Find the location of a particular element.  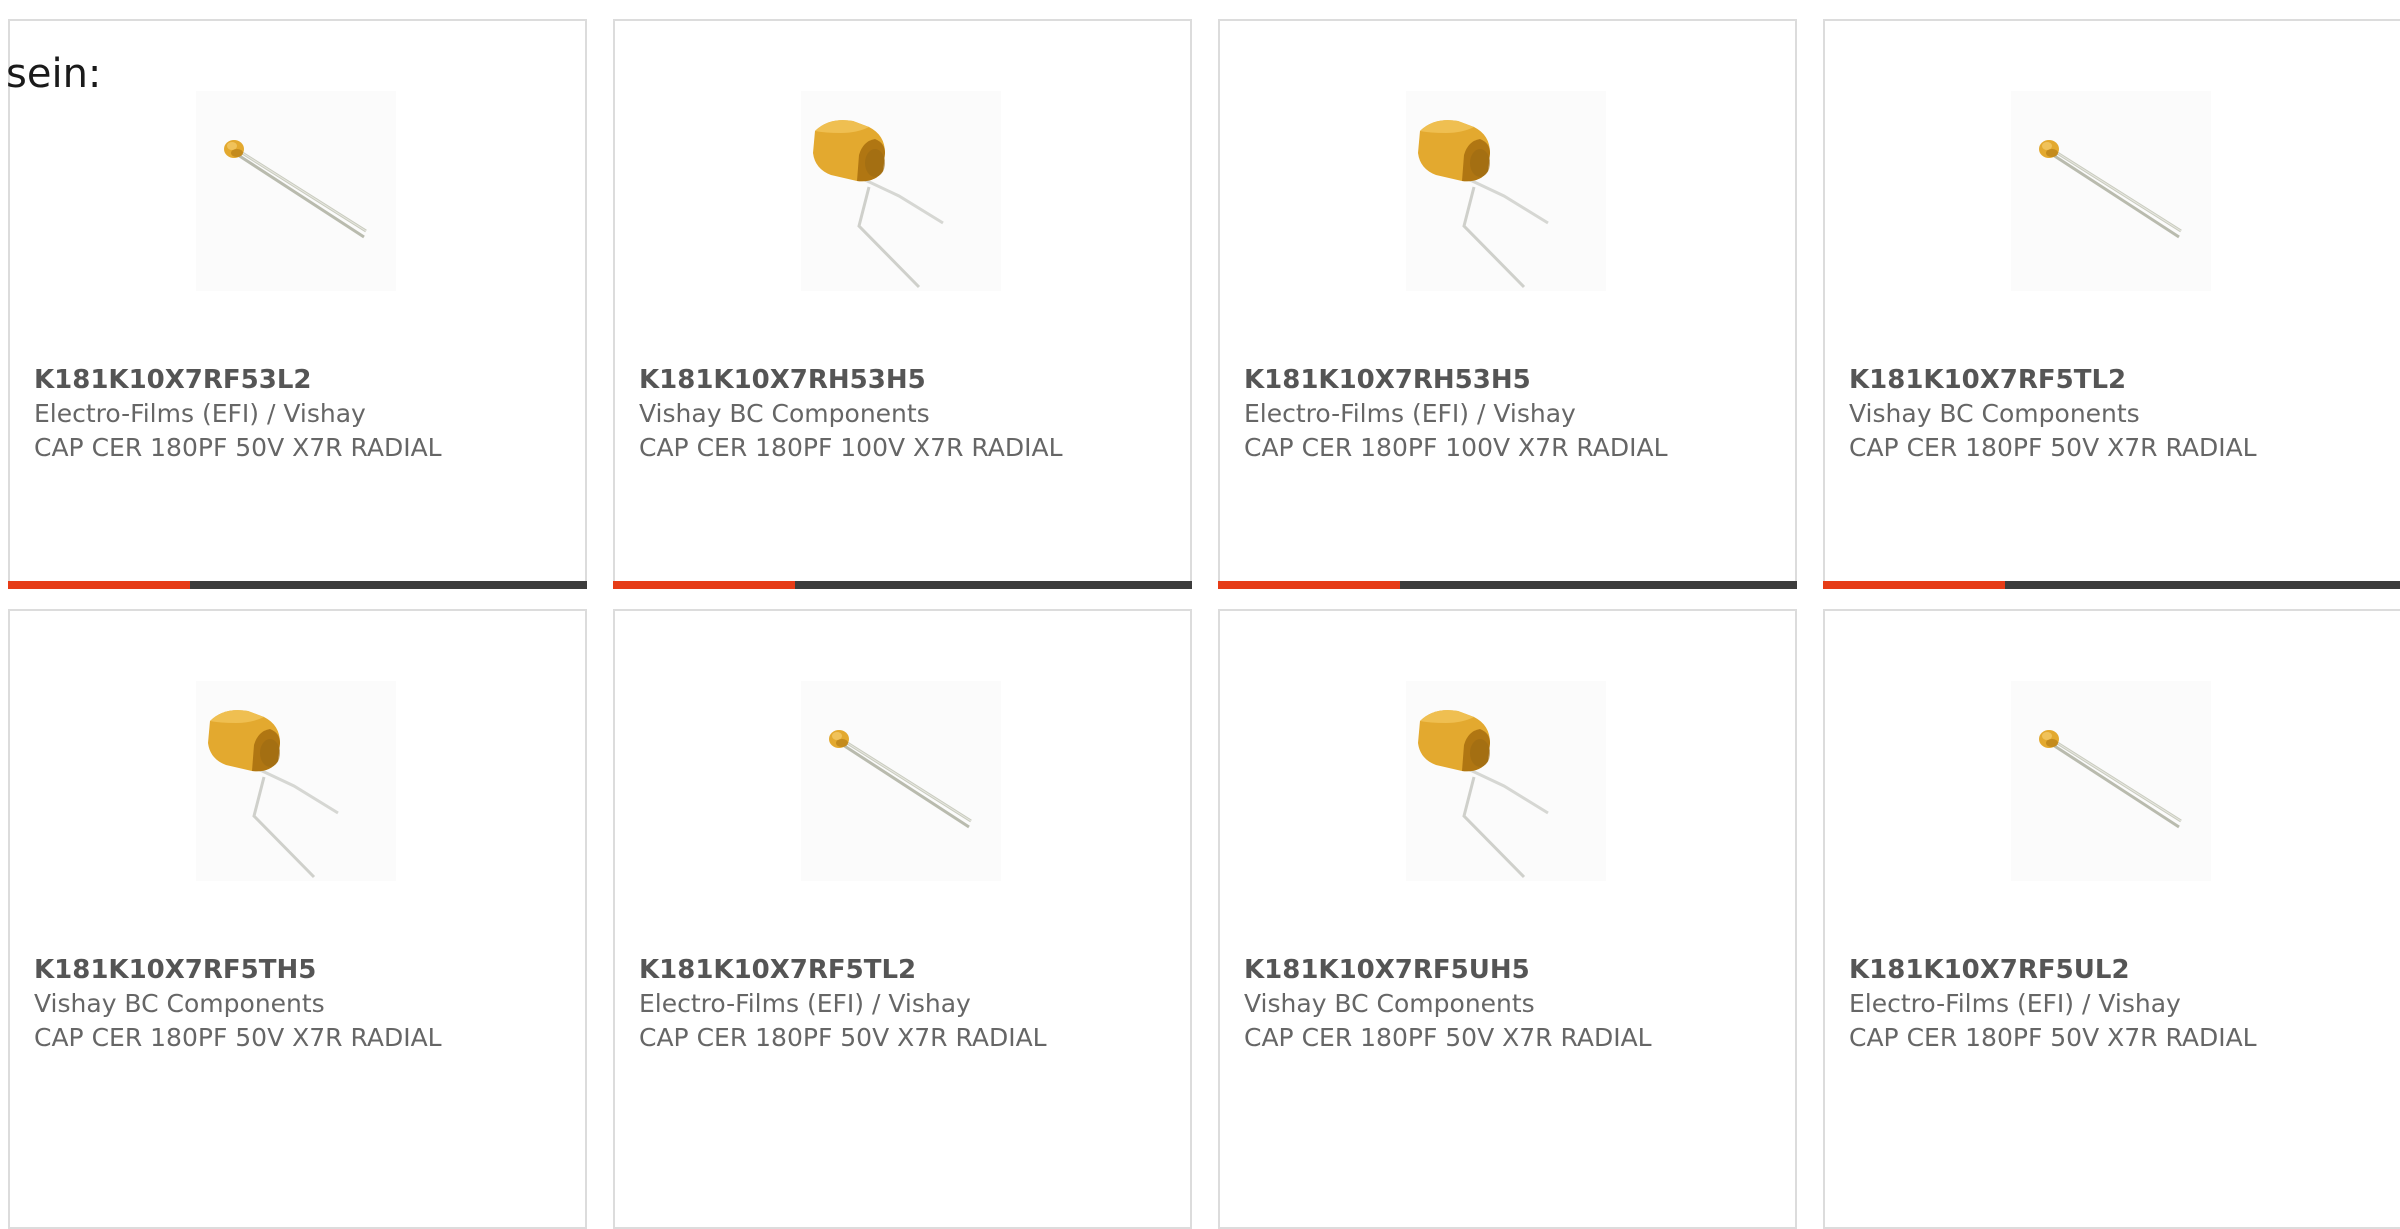

intro-text: sein: is located at coordinates (54, 74).